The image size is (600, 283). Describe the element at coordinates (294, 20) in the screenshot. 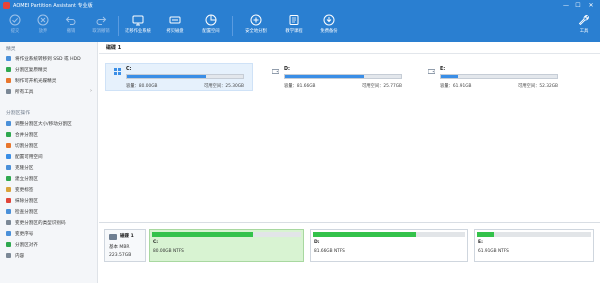

I see `tutorial-icon` at that location.